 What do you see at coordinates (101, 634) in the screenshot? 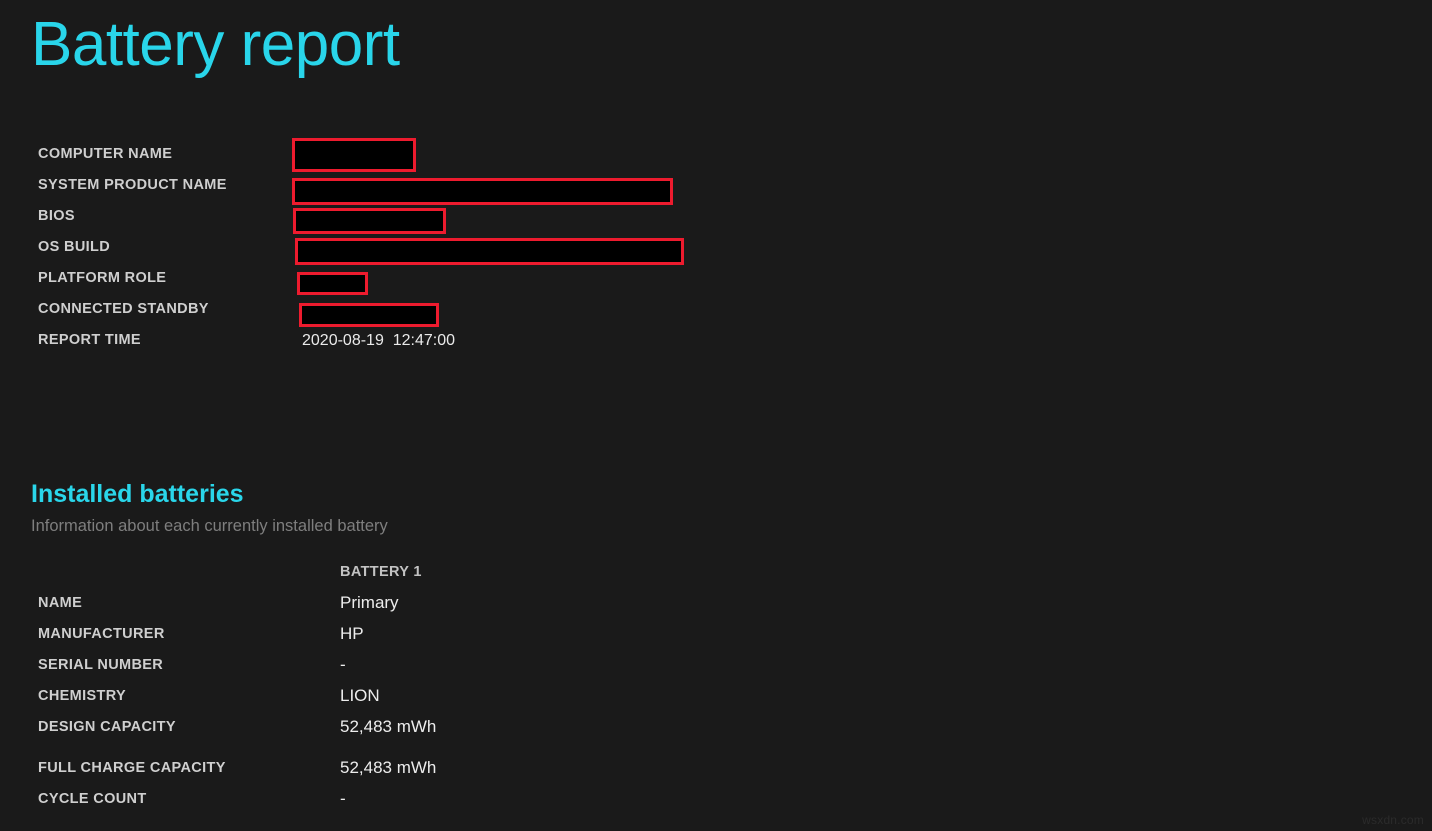
I see `battery-row-label: MANUFACTURER` at bounding box center [101, 634].